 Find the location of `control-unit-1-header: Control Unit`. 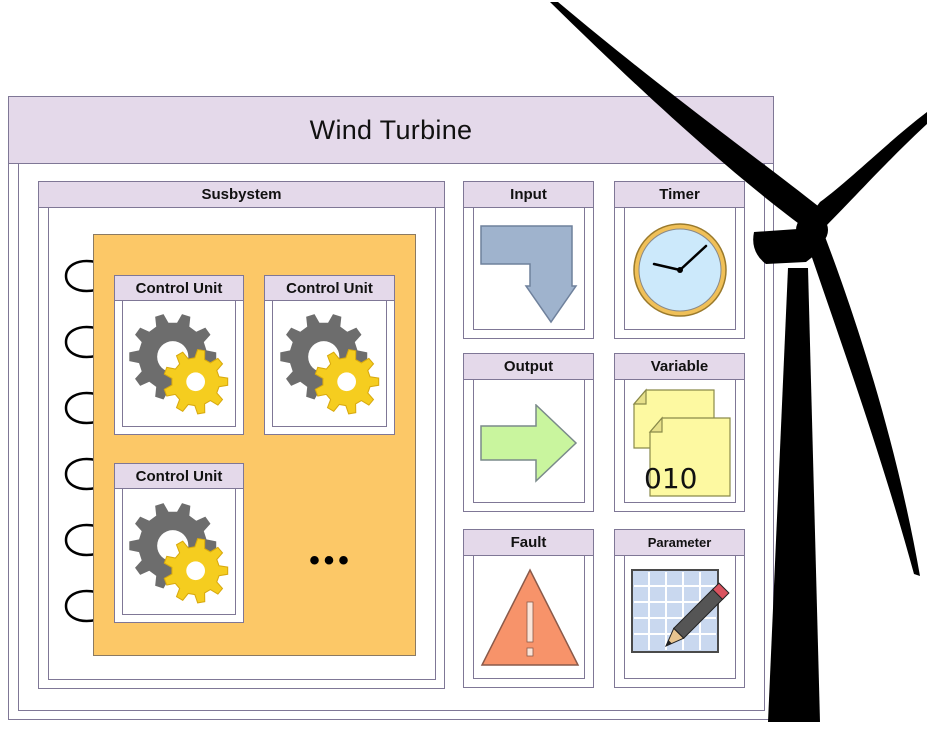

control-unit-1-header: Control Unit is located at coordinates (179, 288).